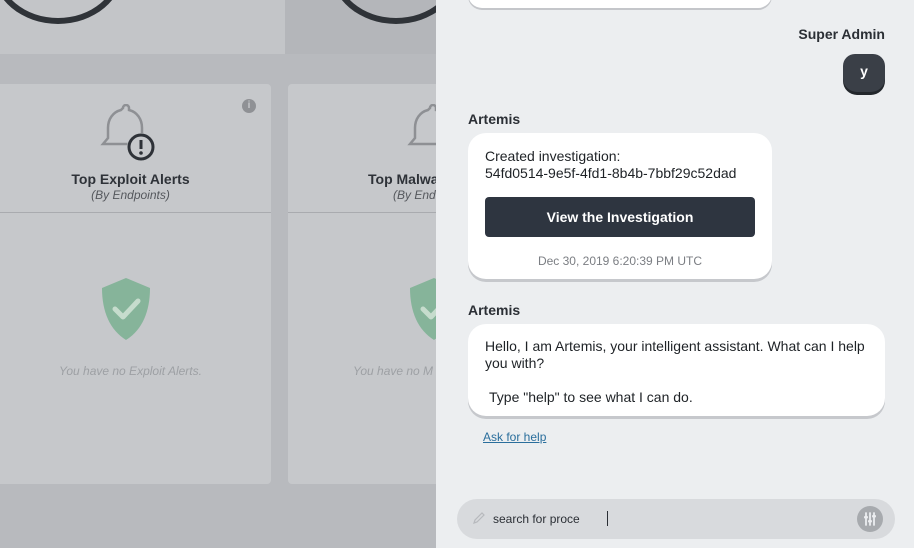 This screenshot has width=914, height=548. What do you see at coordinates (479, 518) in the screenshot?
I see `pencil-icon` at bounding box center [479, 518].